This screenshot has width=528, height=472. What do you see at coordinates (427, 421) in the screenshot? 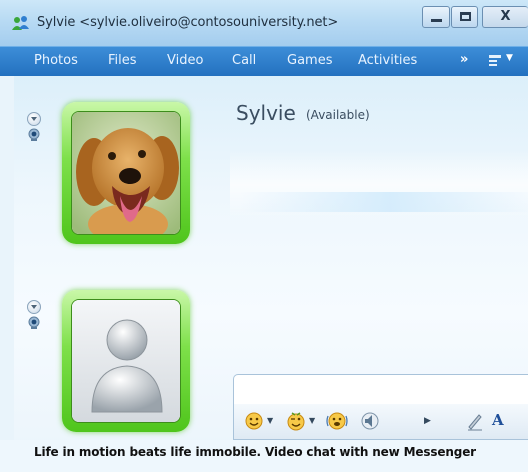
I see `more-toolbar-button: ▶` at bounding box center [427, 421].